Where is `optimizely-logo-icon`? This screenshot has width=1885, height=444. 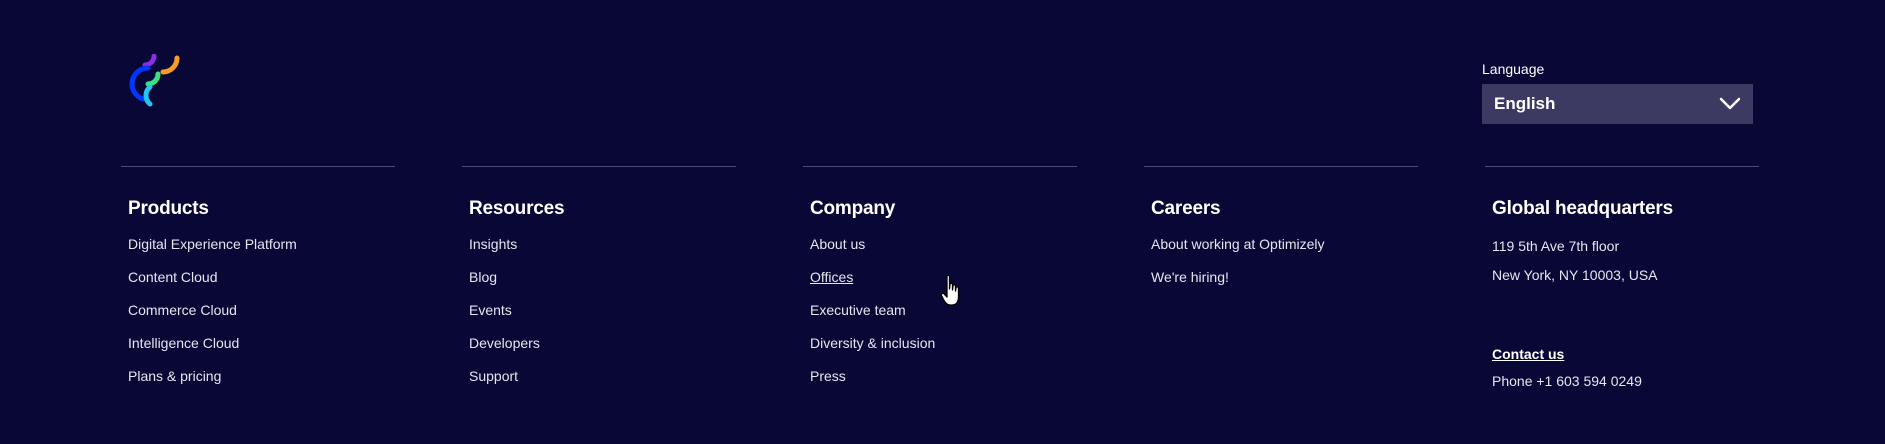
optimizely-logo-icon is located at coordinates (154, 81).